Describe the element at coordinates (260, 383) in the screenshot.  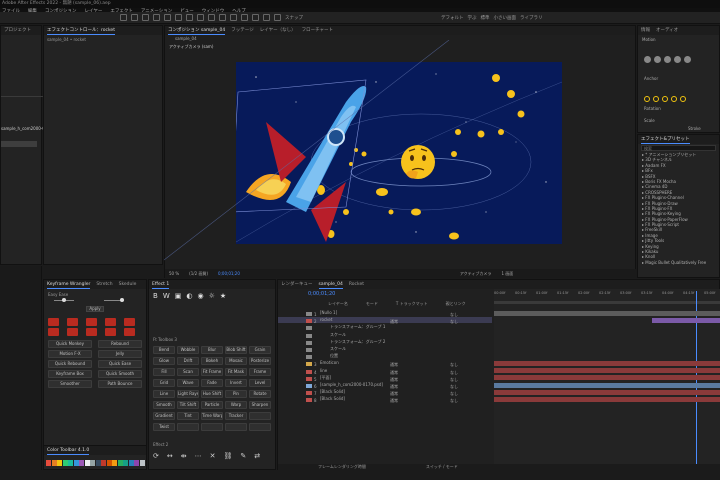
I see `toolbox-button: Level` at that location.